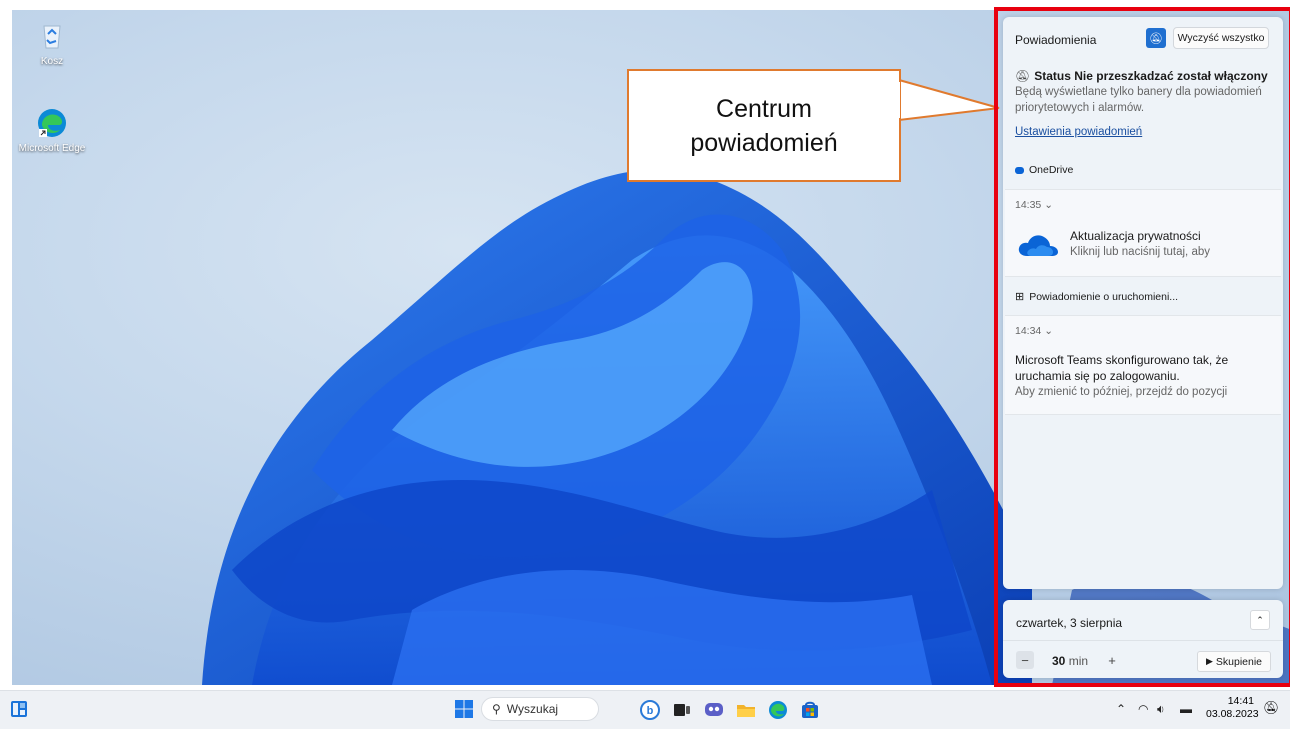 The height and width of the screenshot is (729, 1290). What do you see at coordinates (19, 709) in the screenshot?
I see `widgets-icon` at bounding box center [19, 709].